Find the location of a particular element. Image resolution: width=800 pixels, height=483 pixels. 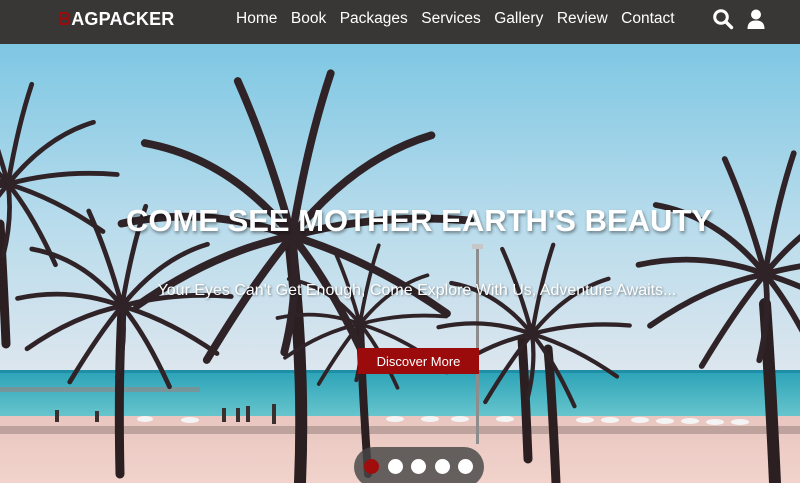

slider-pagination is located at coordinates (419, 465).